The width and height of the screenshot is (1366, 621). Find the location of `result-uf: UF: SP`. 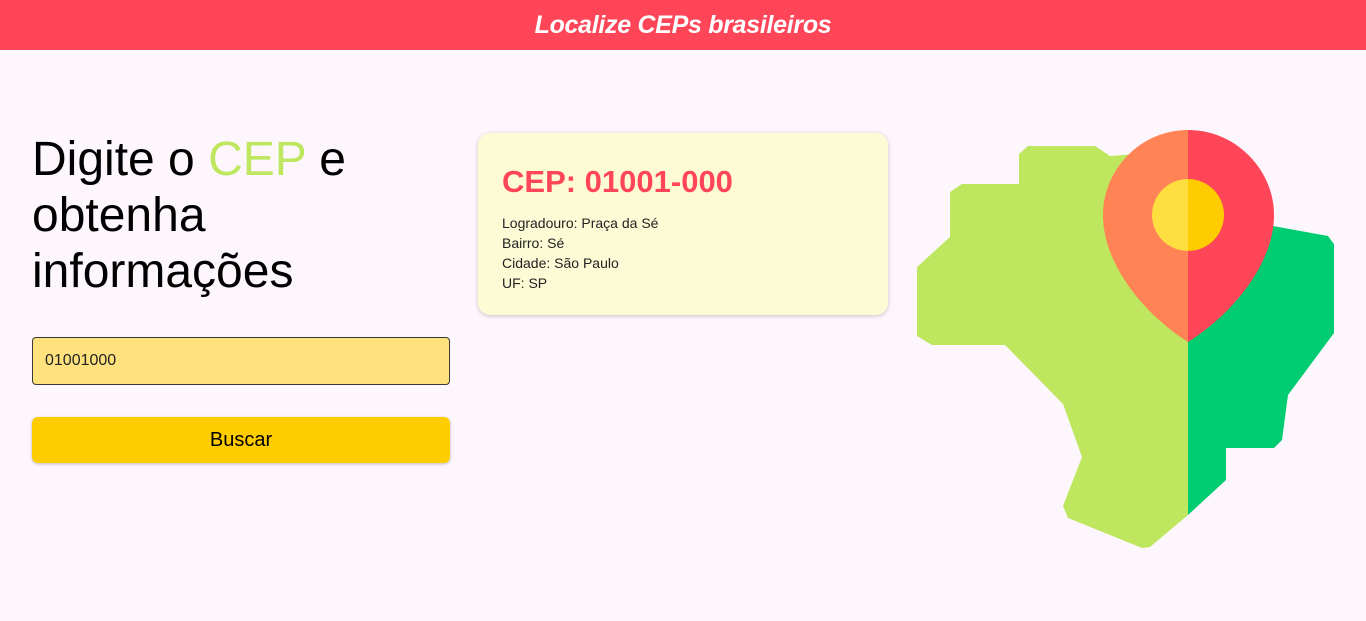

result-uf: UF: SP is located at coordinates (525, 283).